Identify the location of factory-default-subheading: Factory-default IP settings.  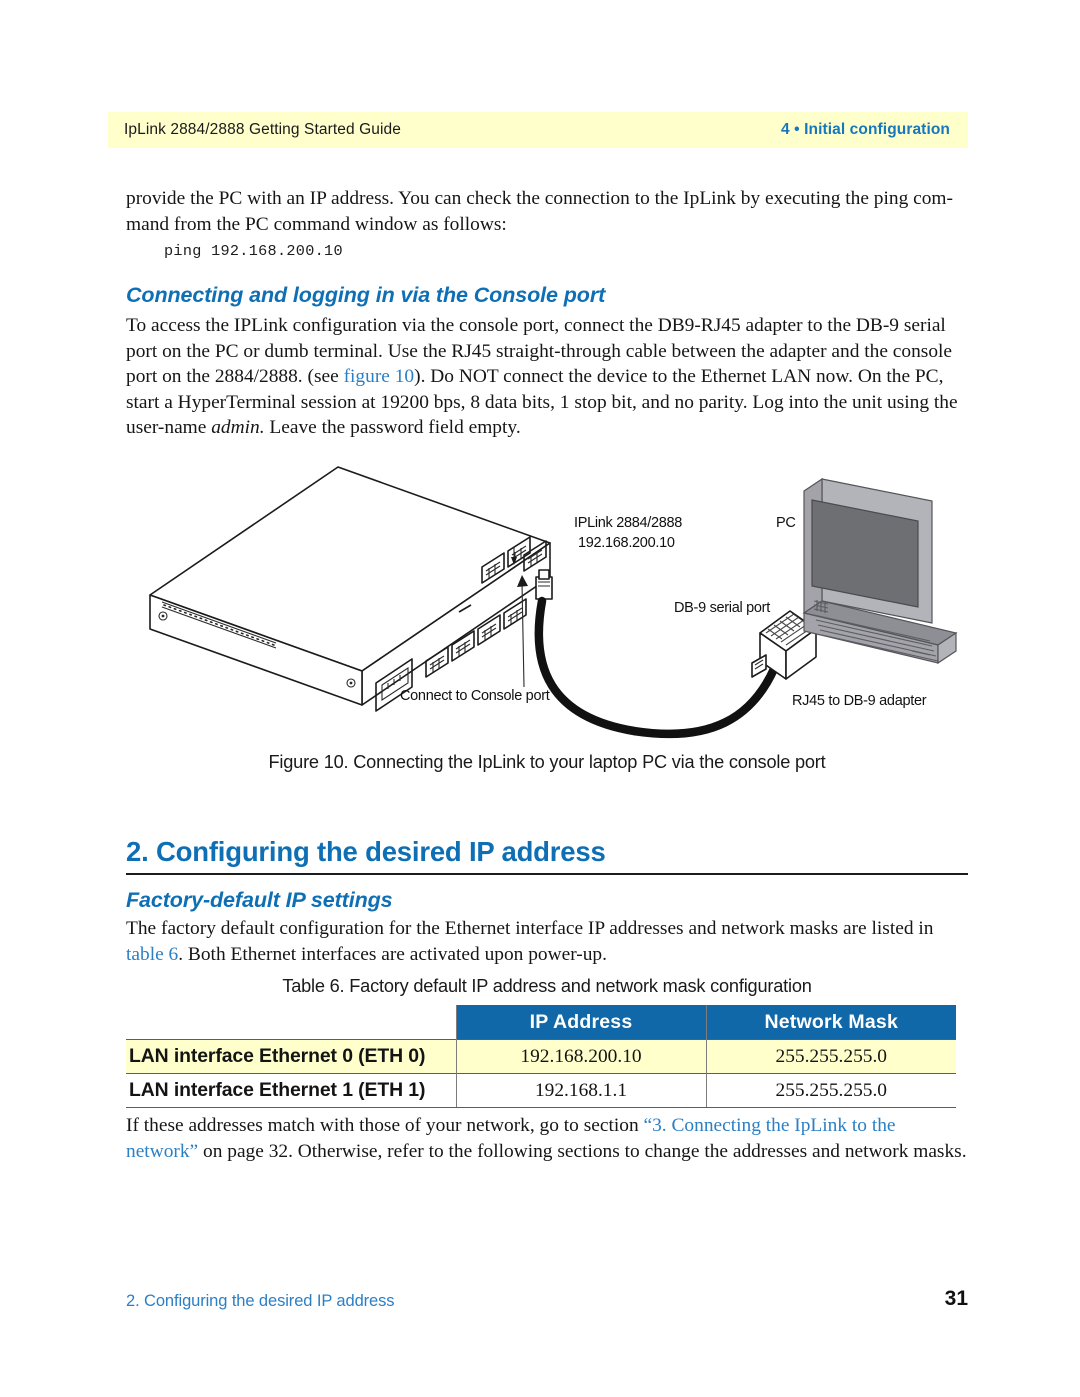
(259, 900).